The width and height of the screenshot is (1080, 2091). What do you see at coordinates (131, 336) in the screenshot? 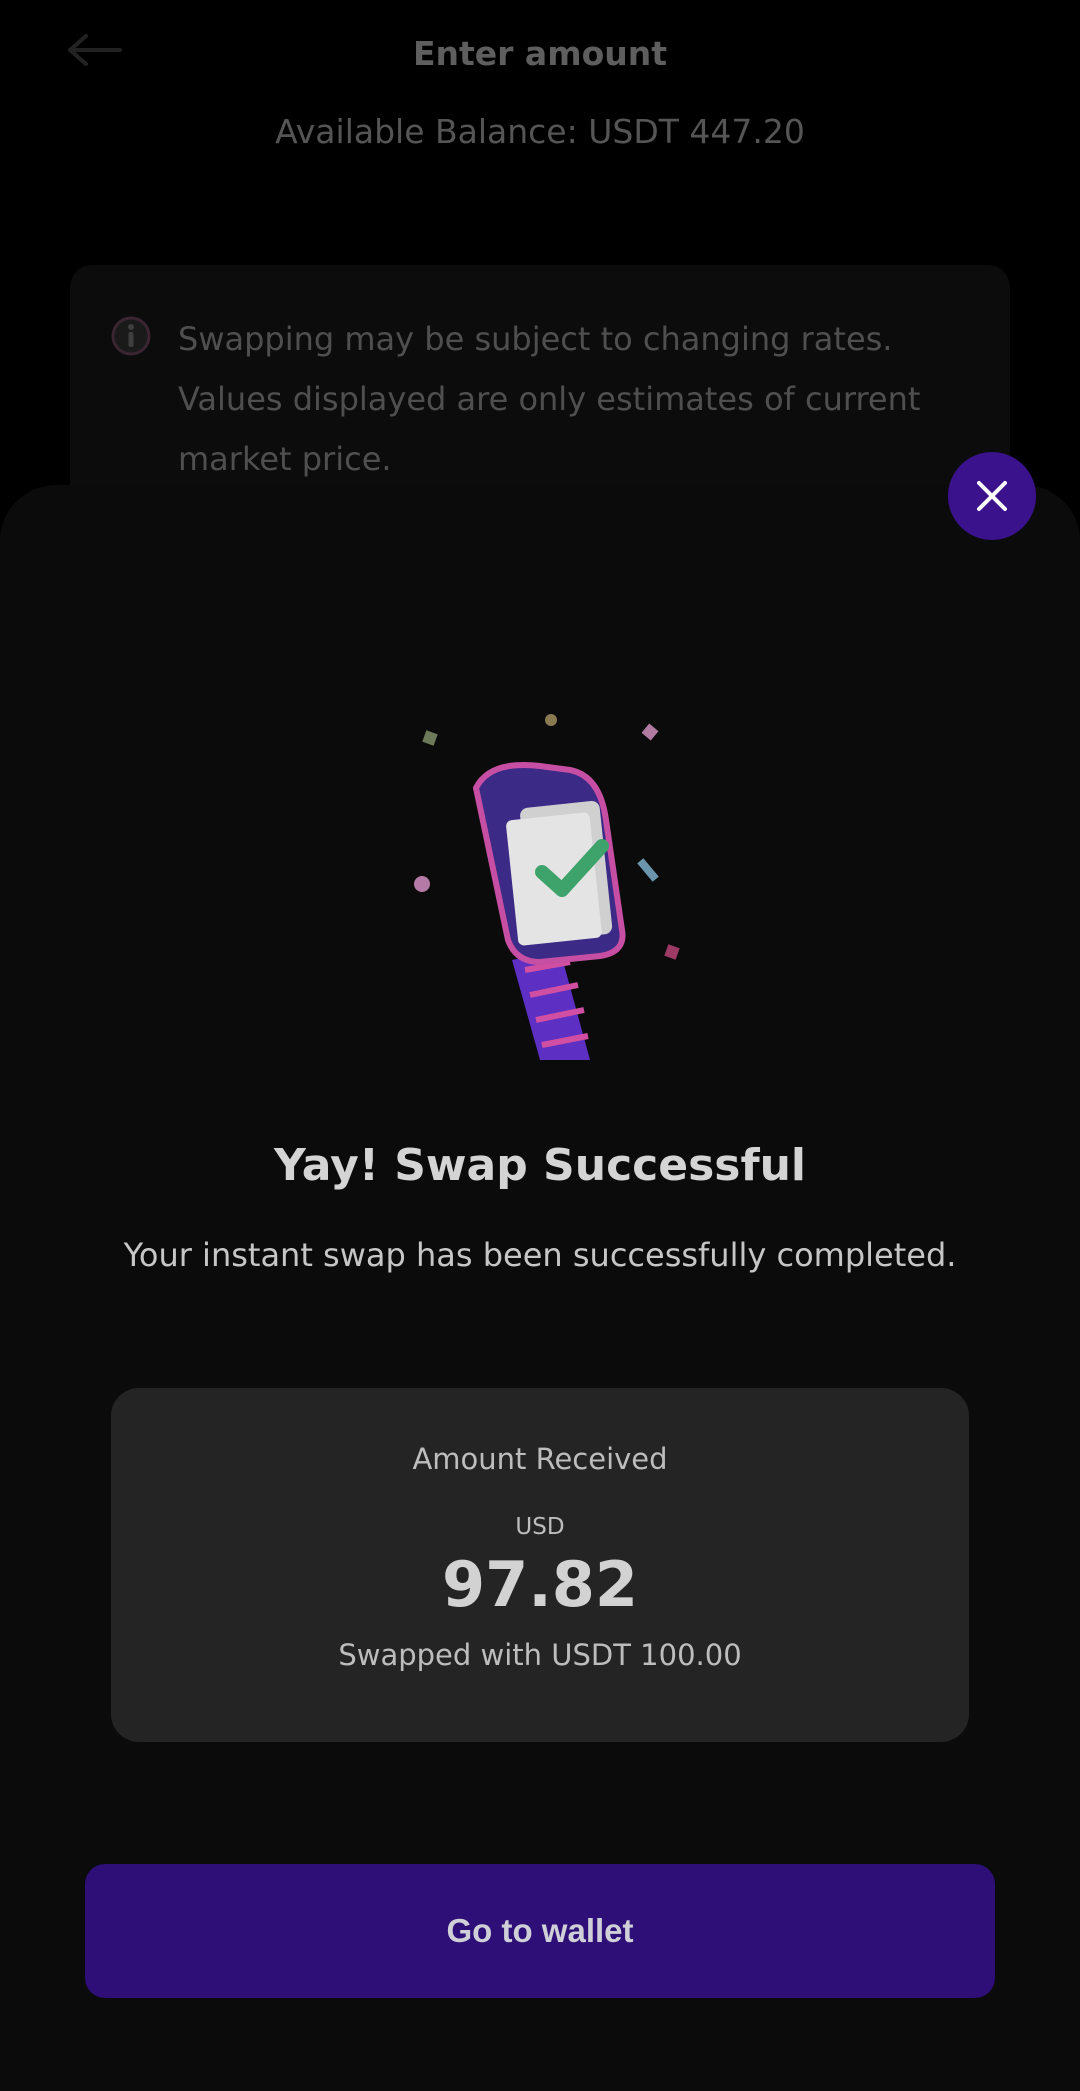
I see `info-icon` at bounding box center [131, 336].